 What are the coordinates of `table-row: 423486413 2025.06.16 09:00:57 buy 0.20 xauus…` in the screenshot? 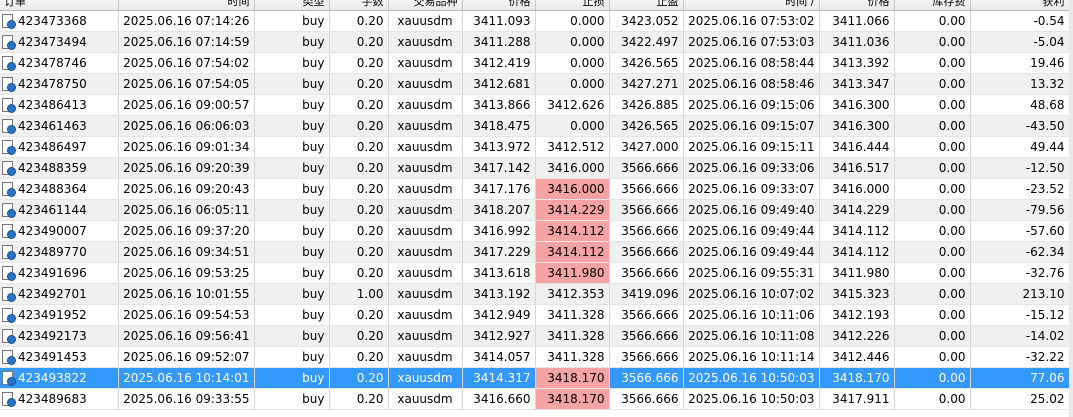 It's located at (535, 105).